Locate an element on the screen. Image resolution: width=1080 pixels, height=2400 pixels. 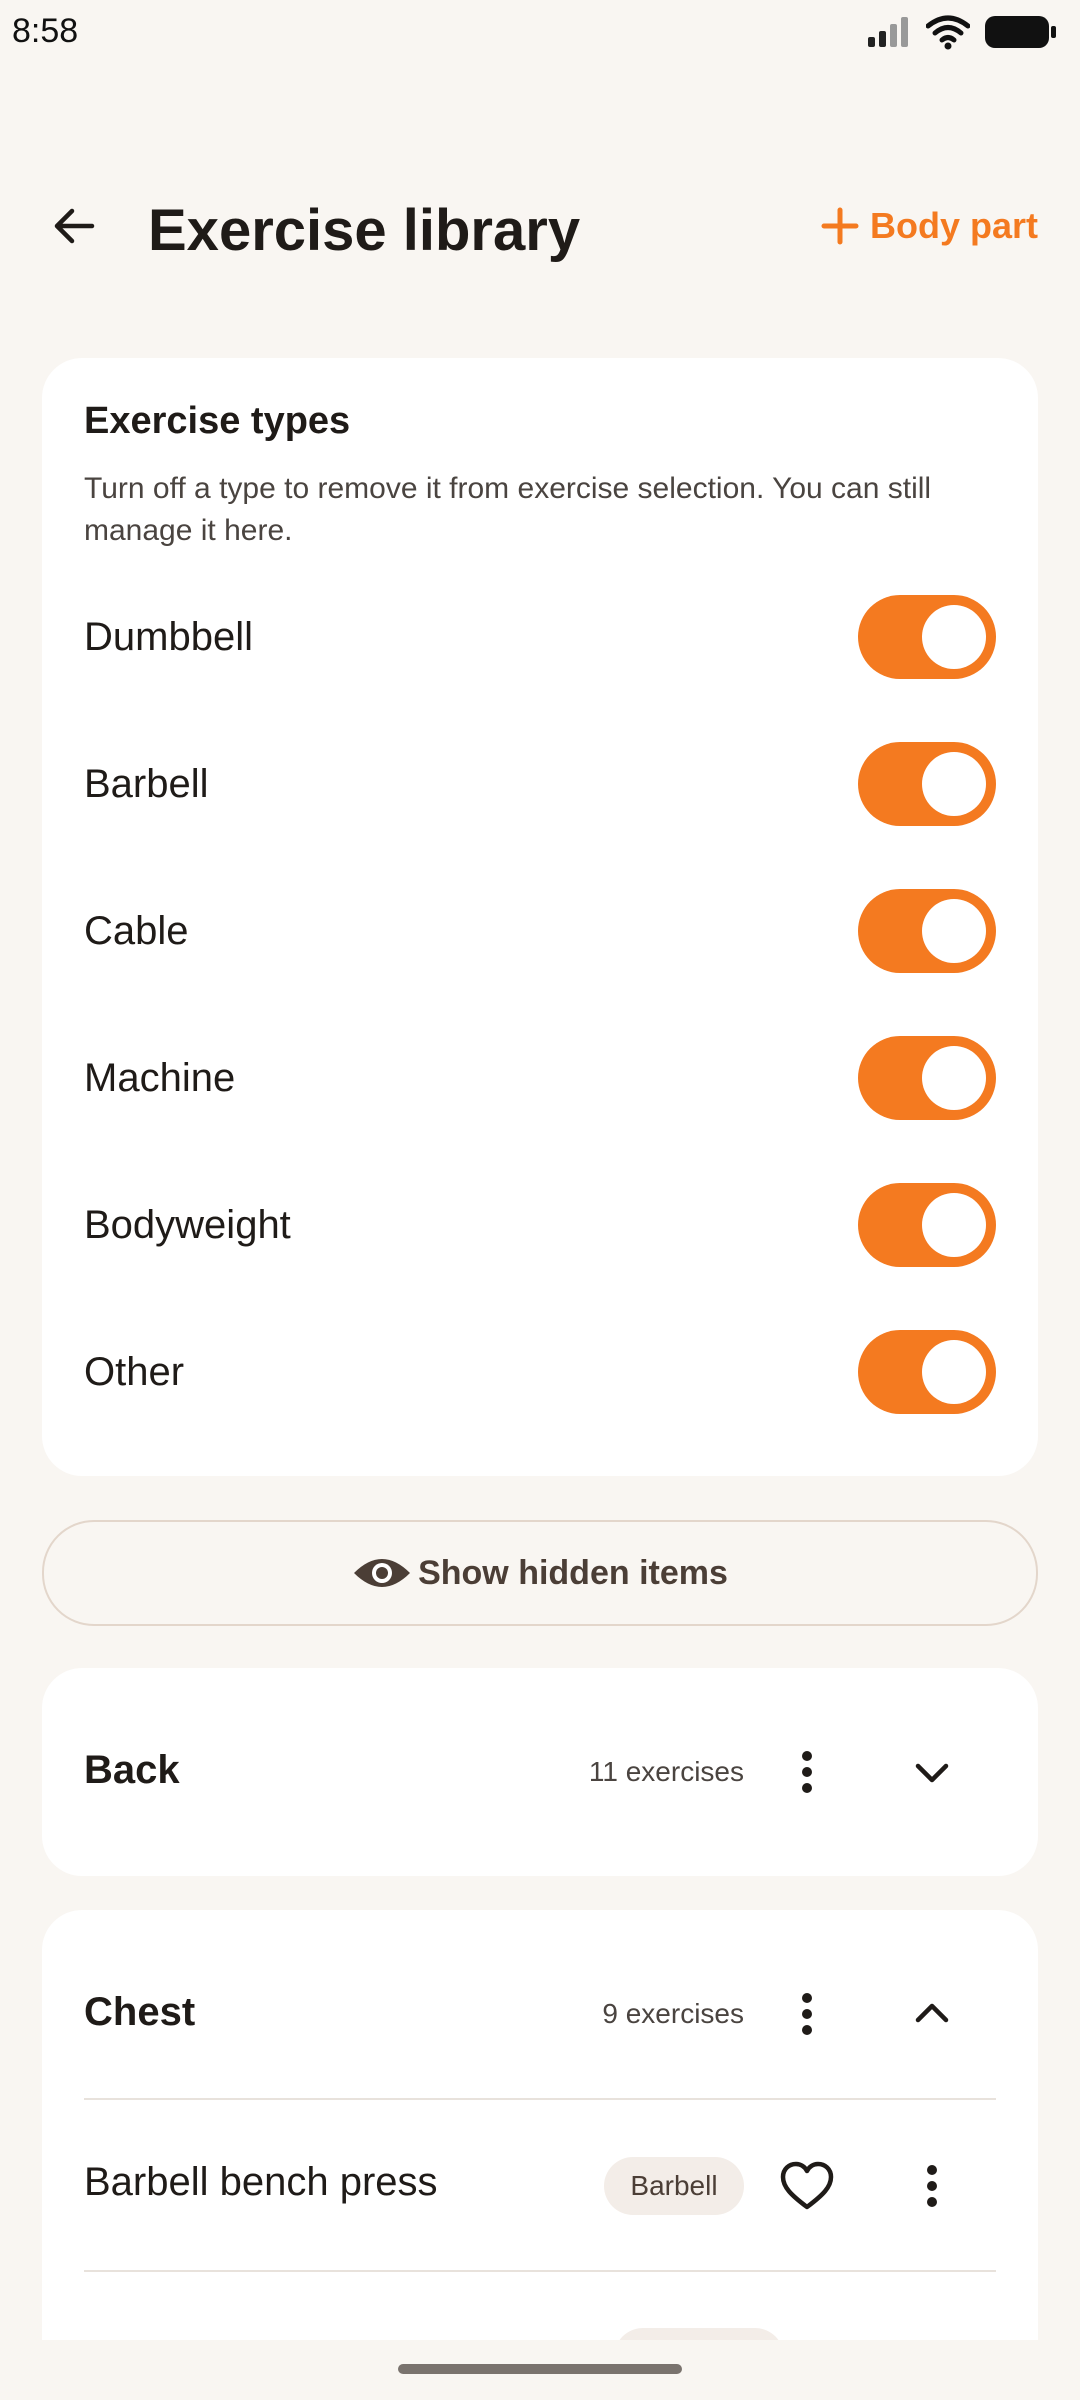
status-icons is located at coordinates (962, 32).